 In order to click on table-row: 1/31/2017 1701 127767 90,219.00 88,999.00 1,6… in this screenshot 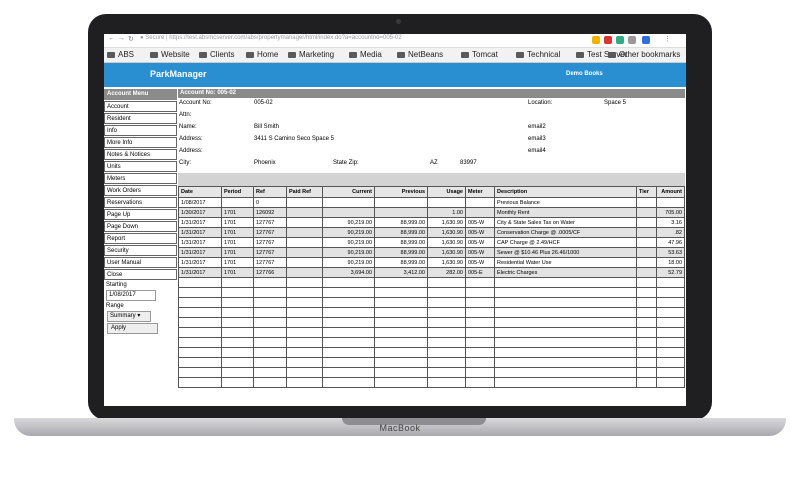, I will do `click(431, 242)`.